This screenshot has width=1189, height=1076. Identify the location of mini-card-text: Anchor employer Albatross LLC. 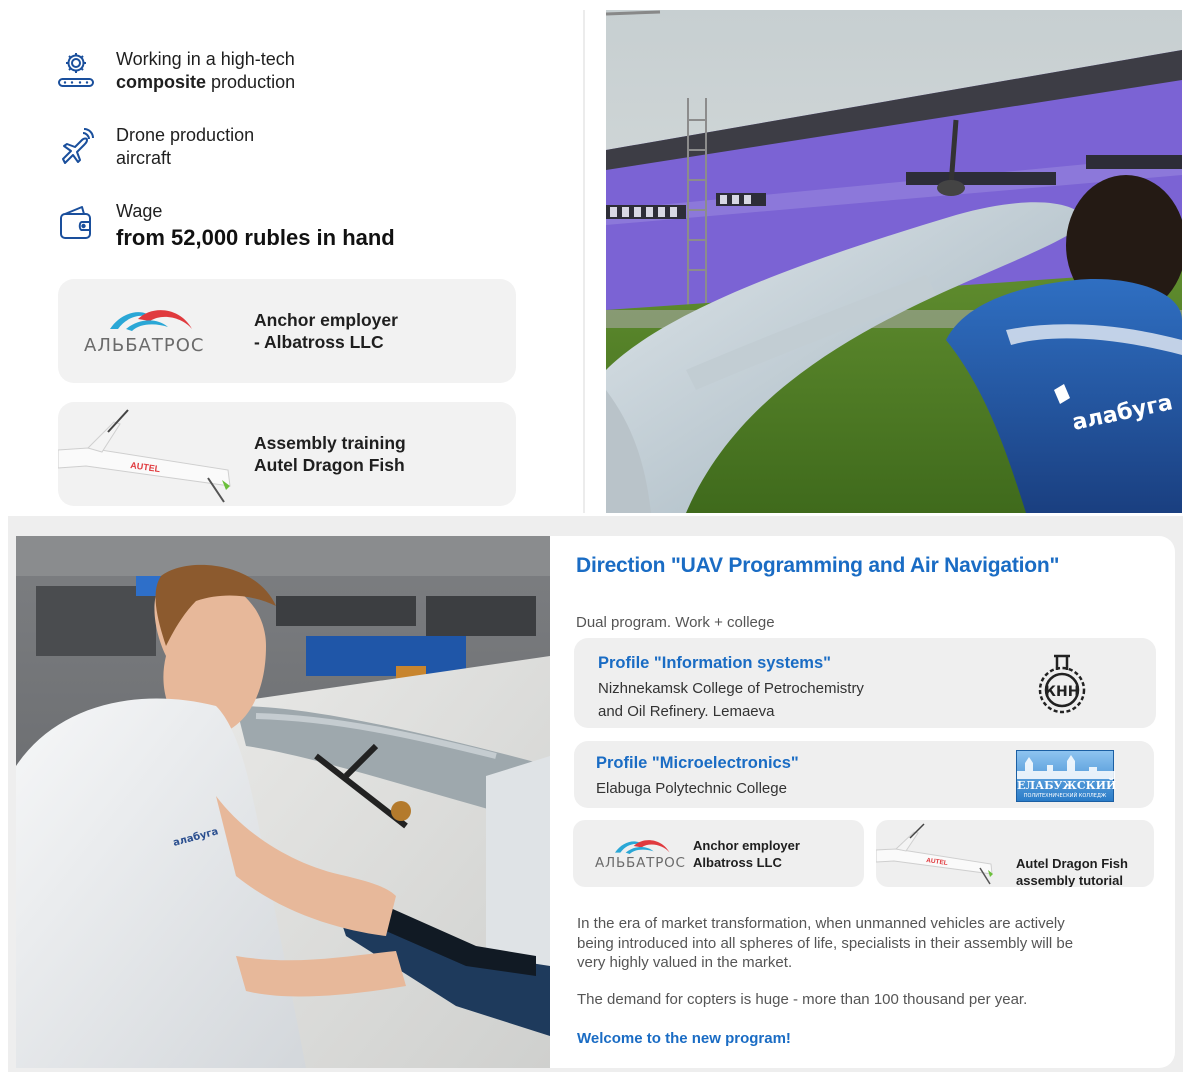
(746, 854).